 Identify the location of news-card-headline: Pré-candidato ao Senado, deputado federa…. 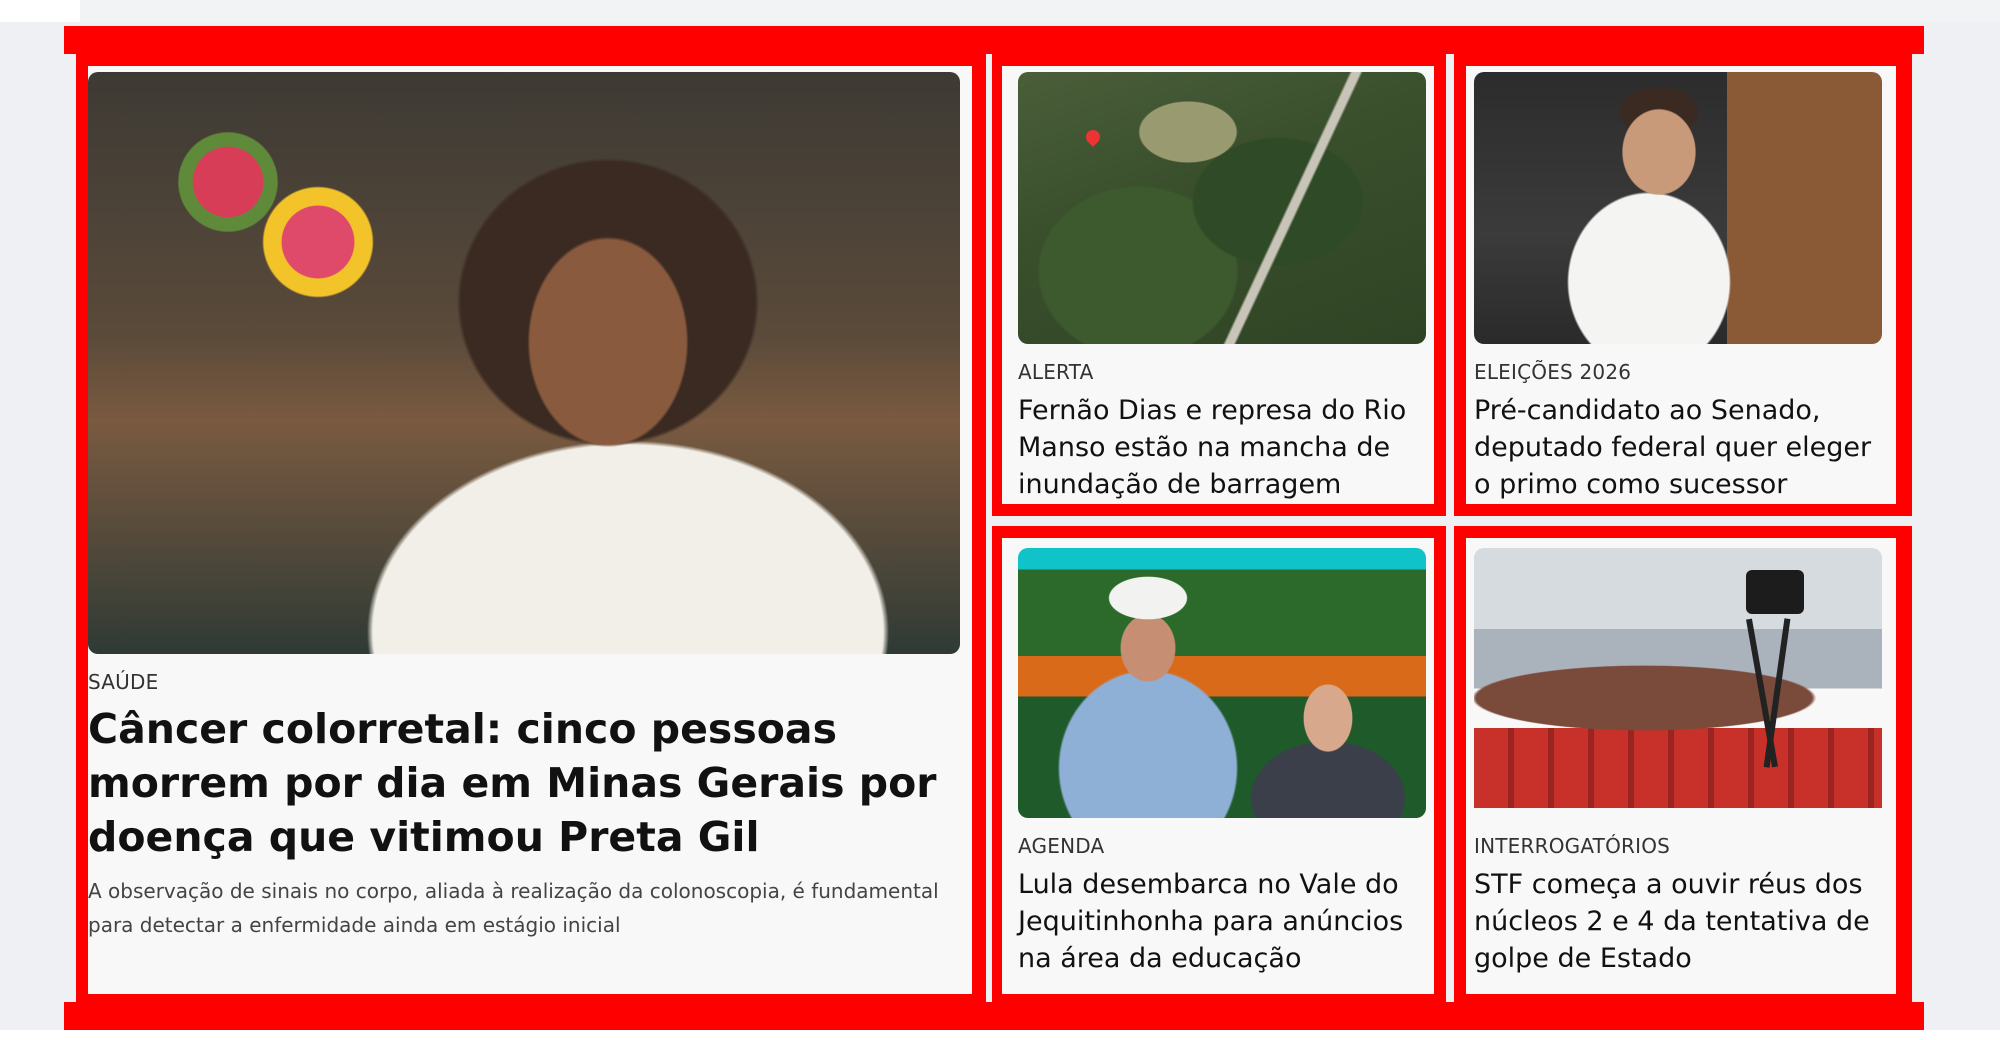
(1682, 447).